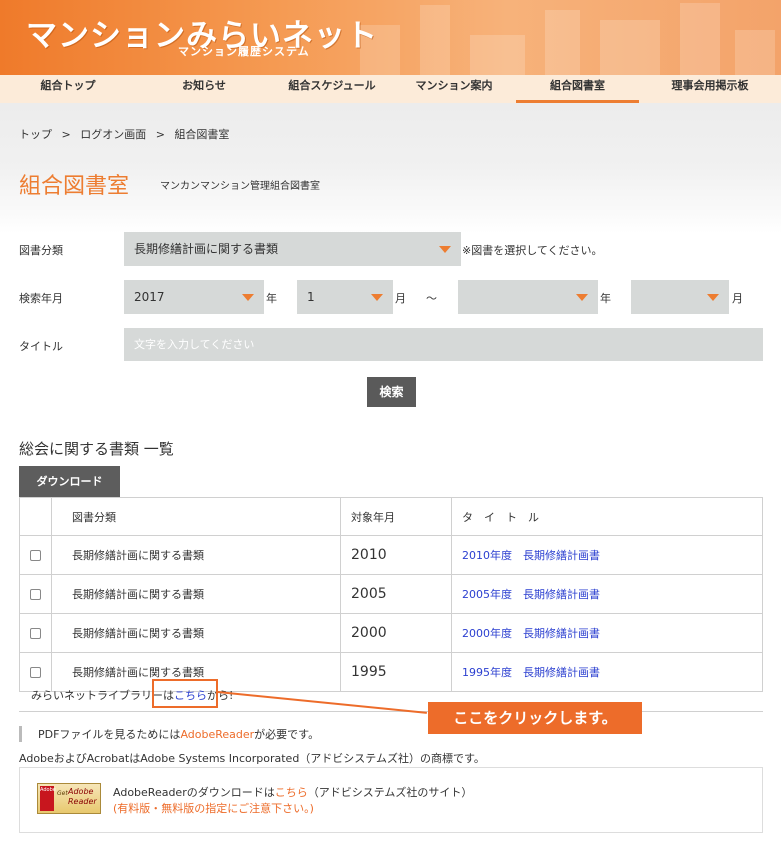  Describe the element at coordinates (185, 693) in the screenshot. I see `highlight-box` at that location.